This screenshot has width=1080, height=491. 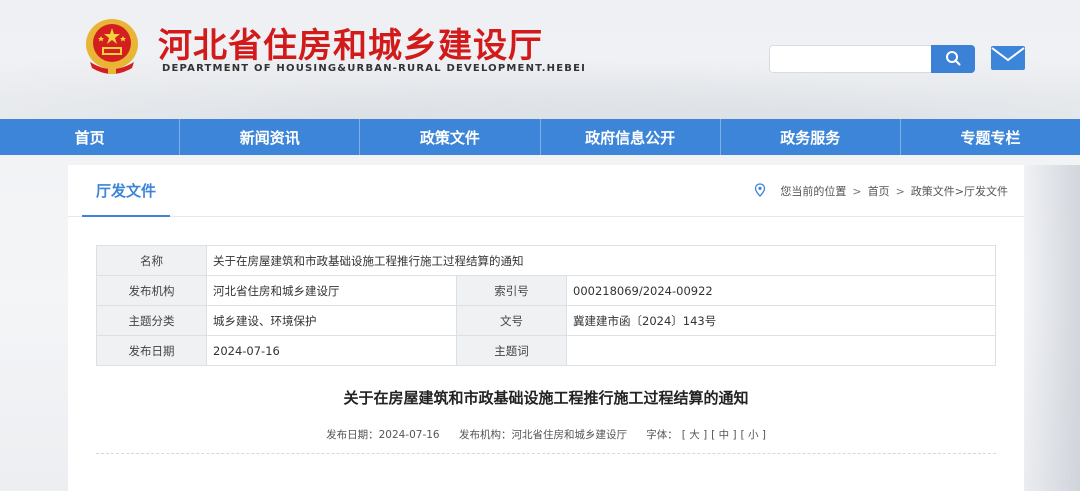 What do you see at coordinates (383, 435) in the screenshot?
I see `article-date: 发布日期：2024-07-16` at bounding box center [383, 435].